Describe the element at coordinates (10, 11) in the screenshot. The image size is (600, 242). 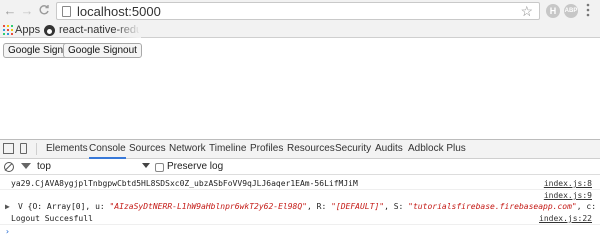
I see `back-arrow-icon: ←` at that location.